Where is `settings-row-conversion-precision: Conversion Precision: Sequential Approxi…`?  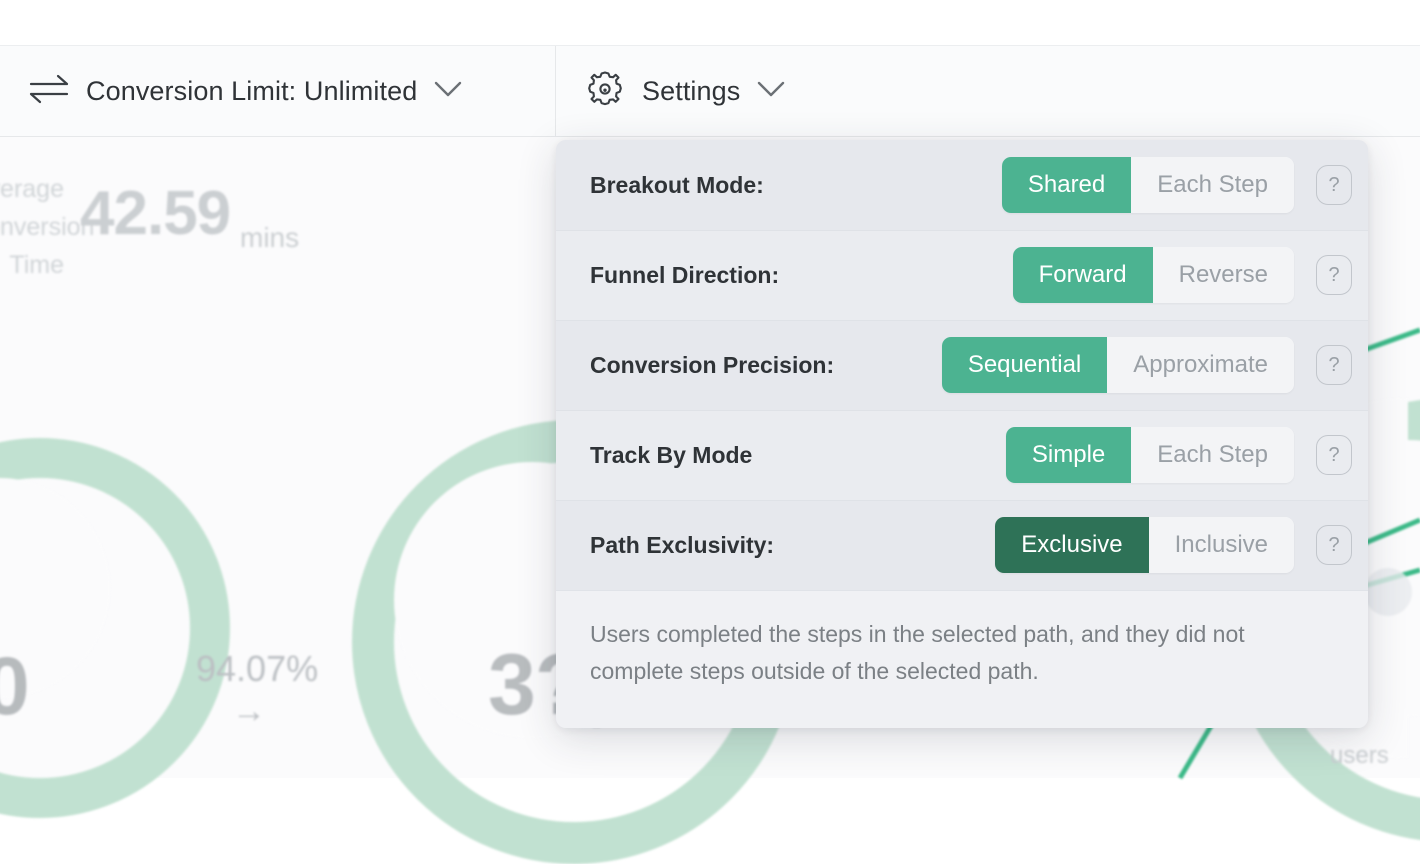
settings-row-conversion-precision: Conversion Precision: Sequential Approxi… is located at coordinates (962, 365).